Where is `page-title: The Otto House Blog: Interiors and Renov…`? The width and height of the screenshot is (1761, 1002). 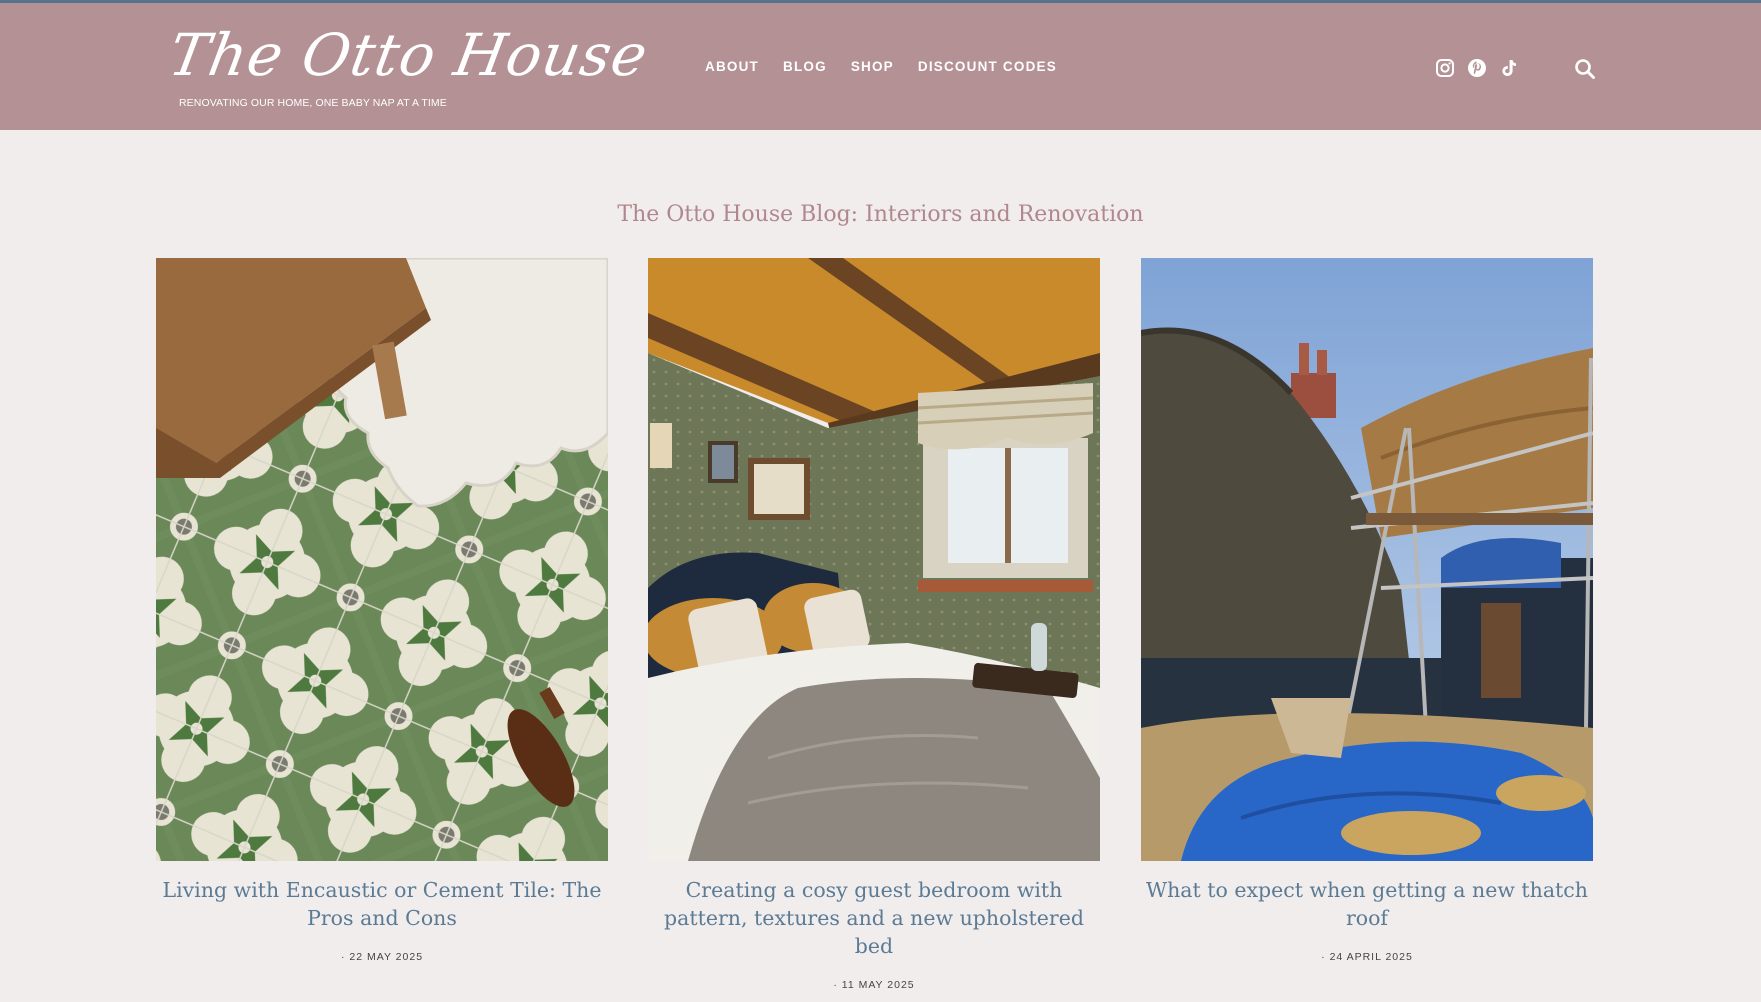 page-title: The Otto House Blog: Interiors and Renov… is located at coordinates (880, 214).